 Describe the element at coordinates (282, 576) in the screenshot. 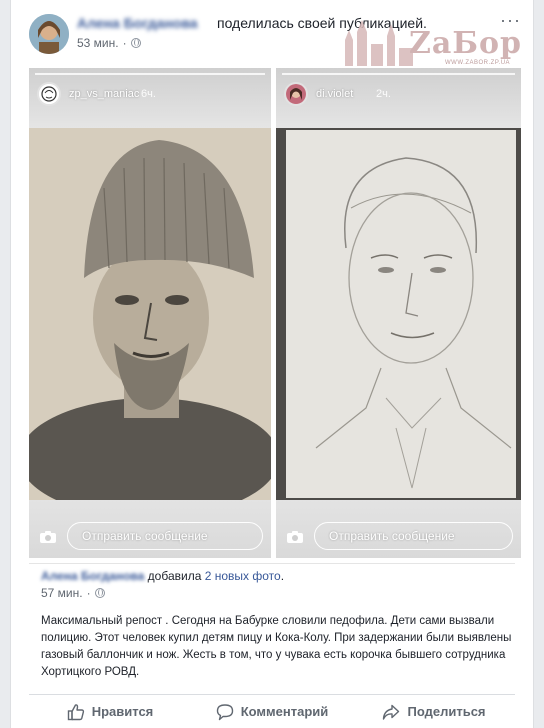

I see `repost-period: .` at that location.